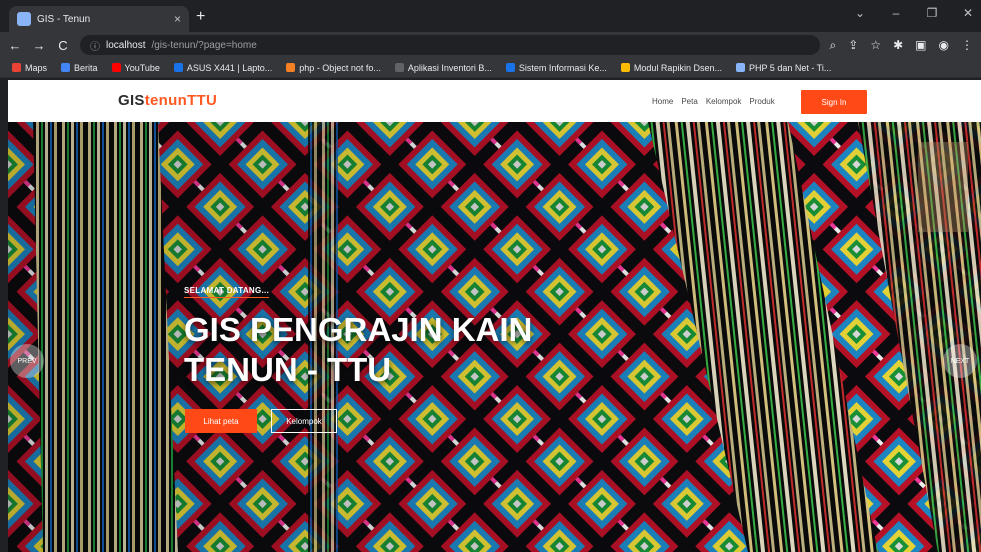 This screenshot has width=981, height=552. Describe the element at coordinates (131, 100) in the screenshot. I see `logo-gis: GIS` at that location.